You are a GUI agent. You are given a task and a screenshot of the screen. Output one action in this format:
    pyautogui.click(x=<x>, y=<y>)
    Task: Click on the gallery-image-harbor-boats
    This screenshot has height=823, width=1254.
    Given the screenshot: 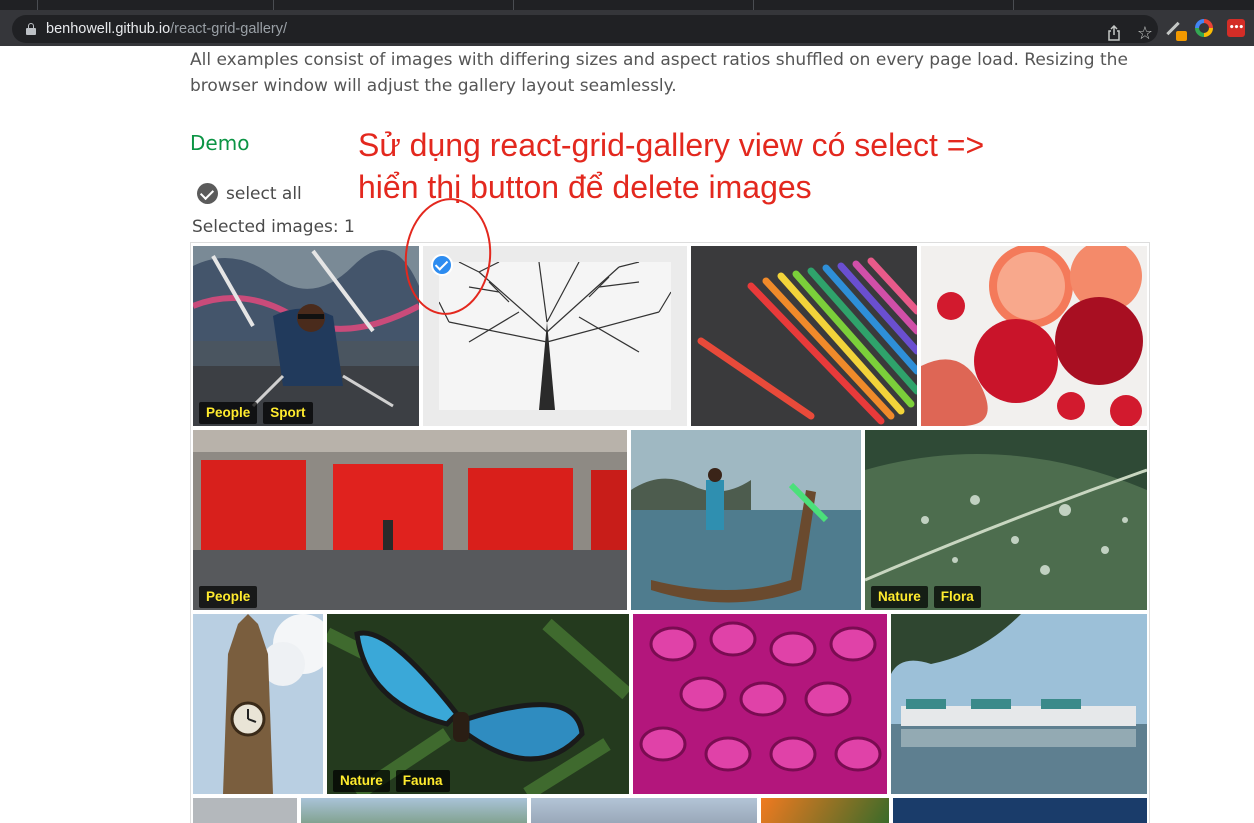 What is the action you would take?
    pyautogui.click(x=1019, y=704)
    